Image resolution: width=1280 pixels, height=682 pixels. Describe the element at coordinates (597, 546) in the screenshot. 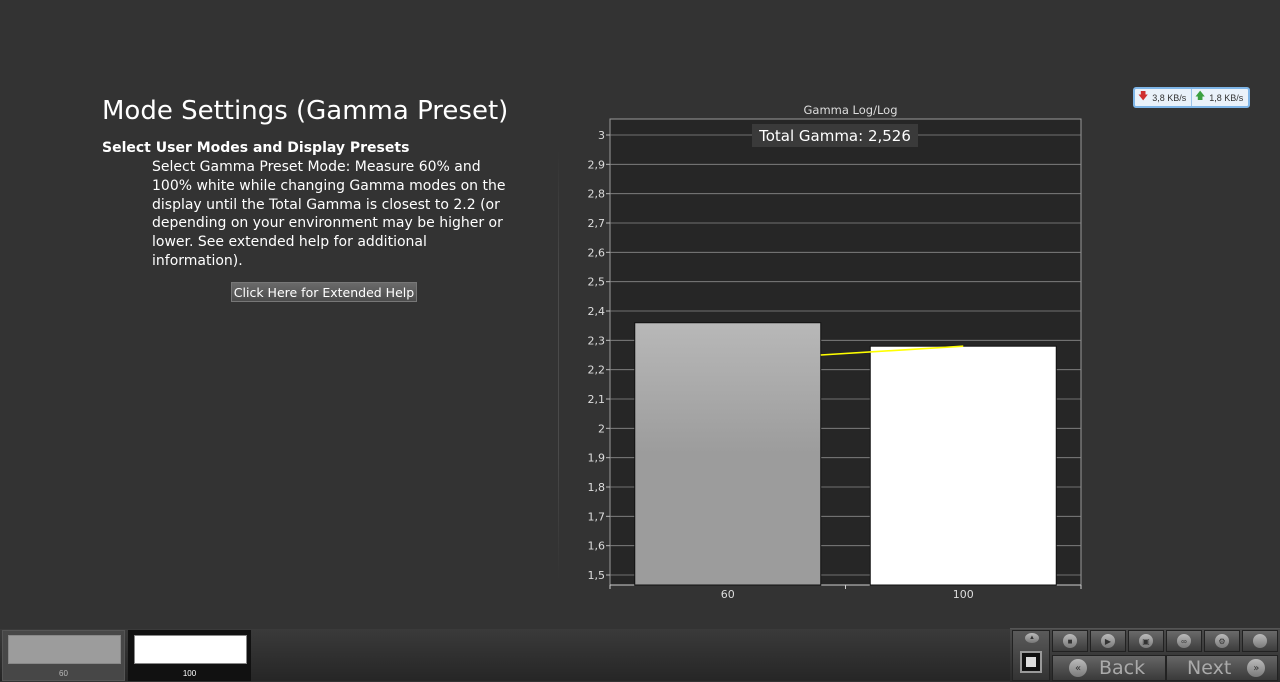

I see `y-tick-label: 1,6` at that location.